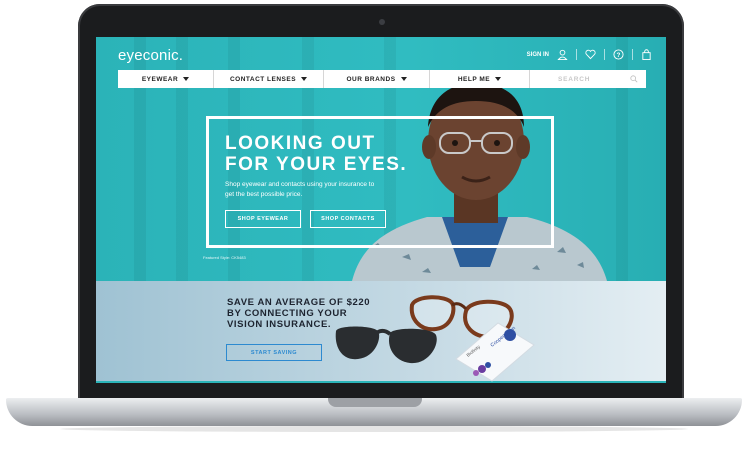 The image size is (748, 452). I want to click on help-icon: ?, so click(618, 54).